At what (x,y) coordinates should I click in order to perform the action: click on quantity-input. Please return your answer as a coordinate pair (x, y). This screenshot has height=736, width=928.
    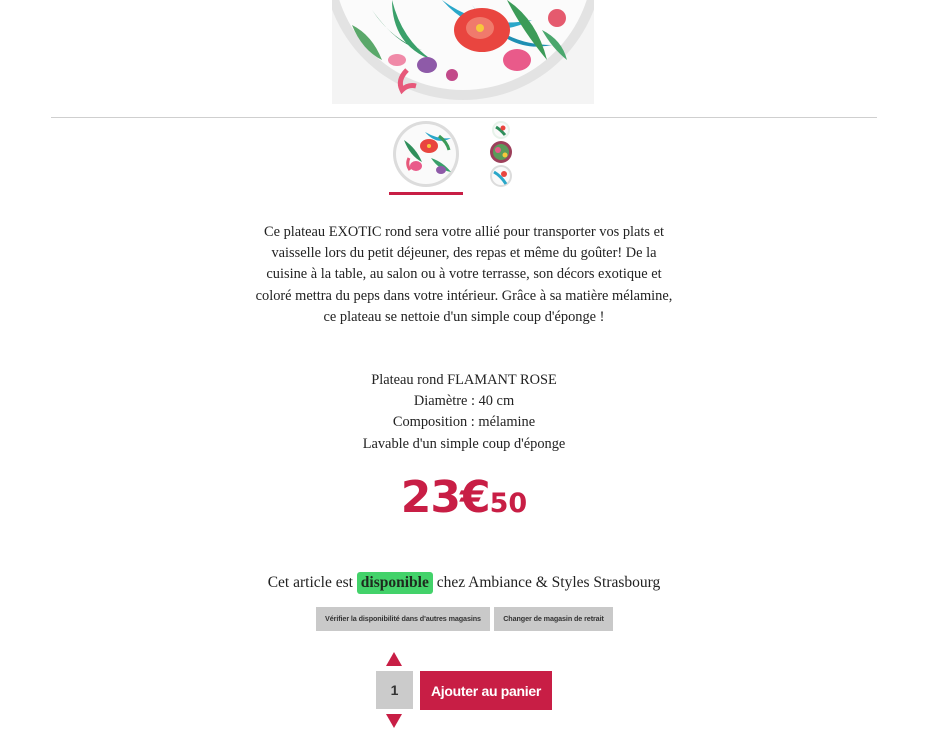
    Looking at the image, I should click on (394, 690).